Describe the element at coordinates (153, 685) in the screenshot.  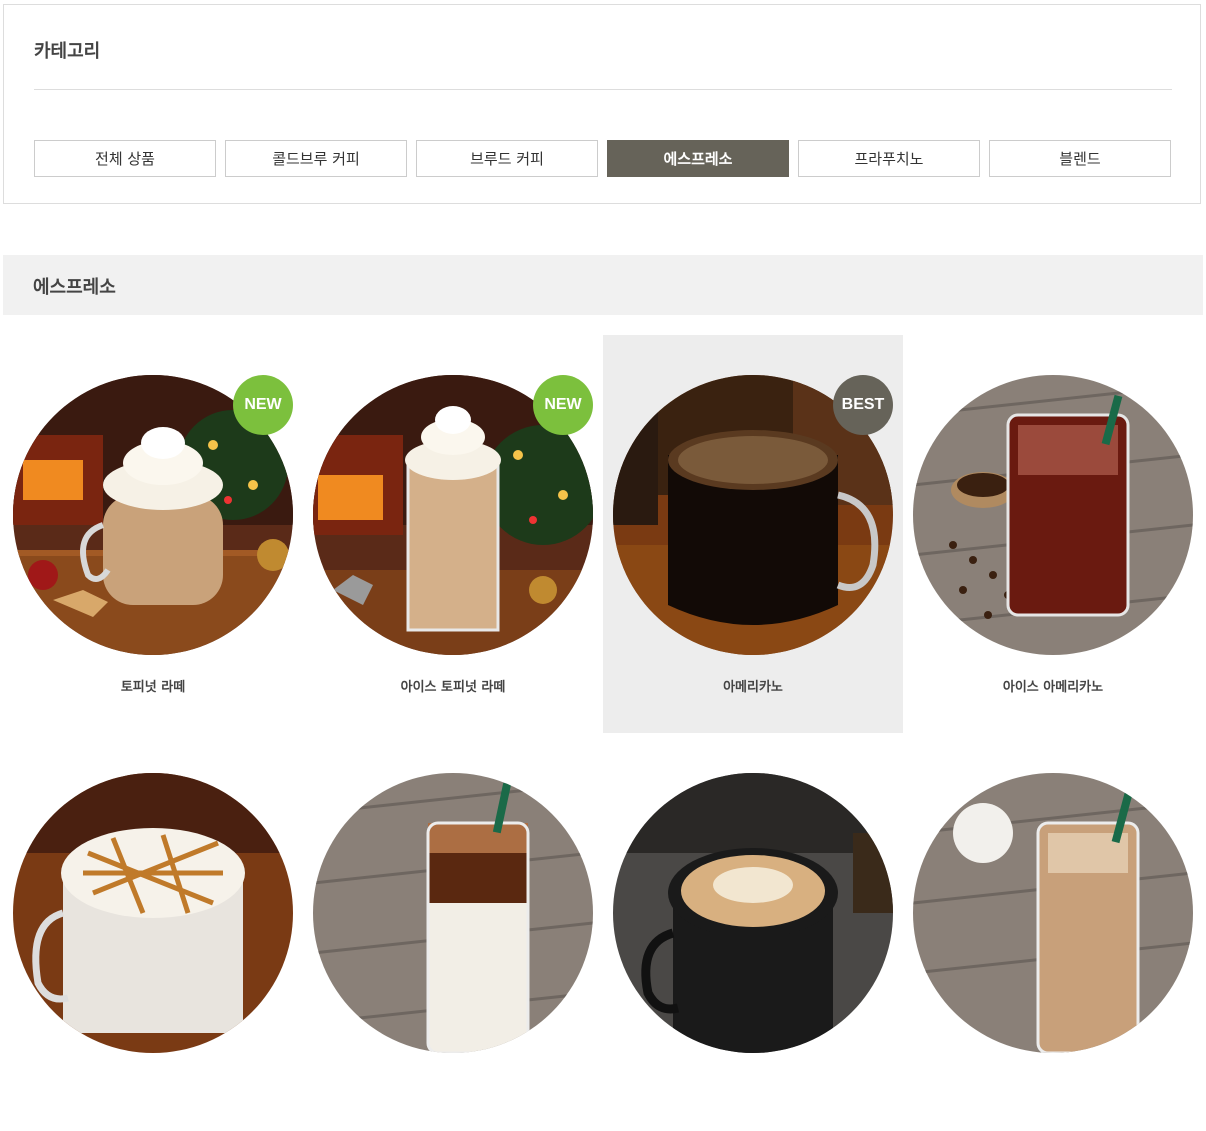
I see `product-name: 토피넛 라떼` at that location.